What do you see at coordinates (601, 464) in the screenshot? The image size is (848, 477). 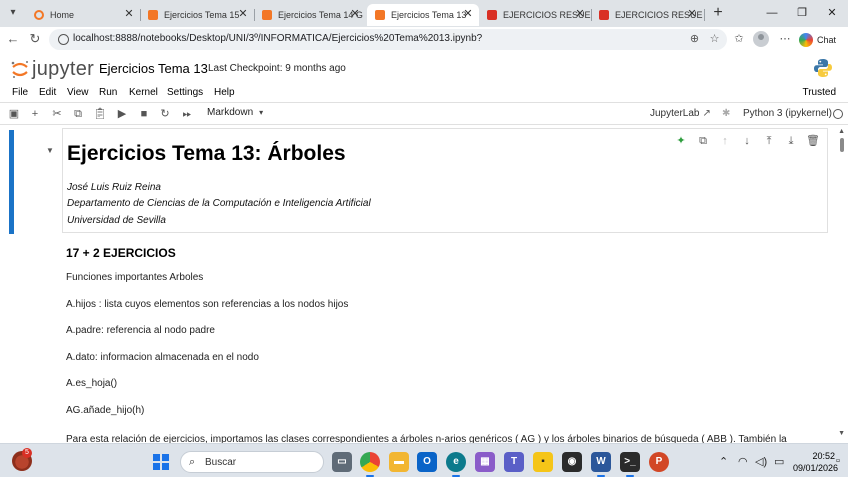 I see `word-icon: W` at bounding box center [601, 464].